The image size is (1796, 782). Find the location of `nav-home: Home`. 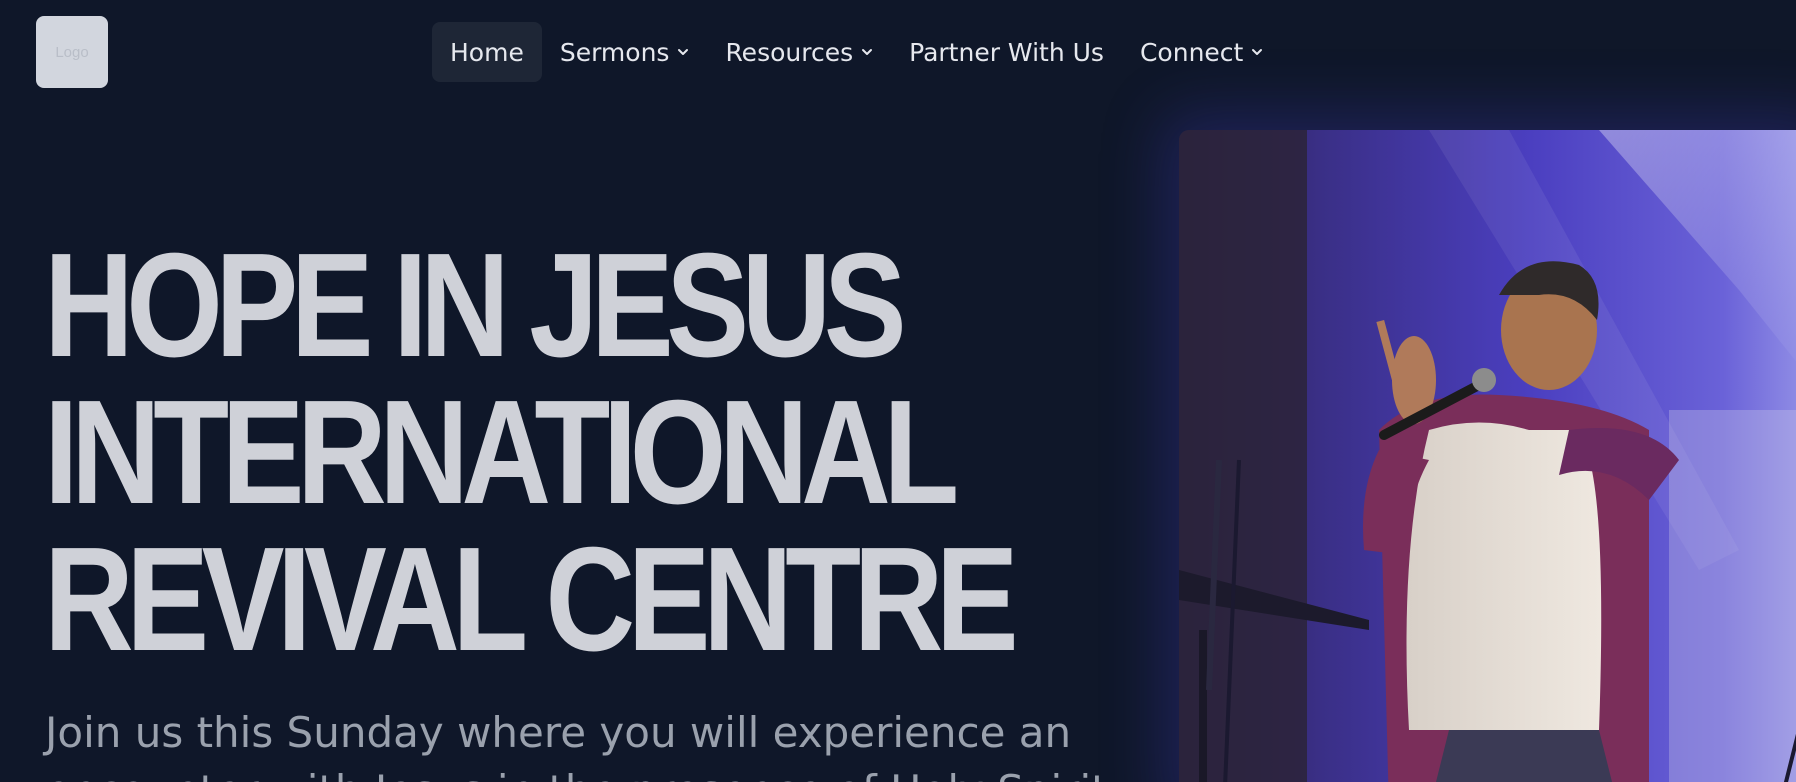

nav-home: Home is located at coordinates (487, 52).